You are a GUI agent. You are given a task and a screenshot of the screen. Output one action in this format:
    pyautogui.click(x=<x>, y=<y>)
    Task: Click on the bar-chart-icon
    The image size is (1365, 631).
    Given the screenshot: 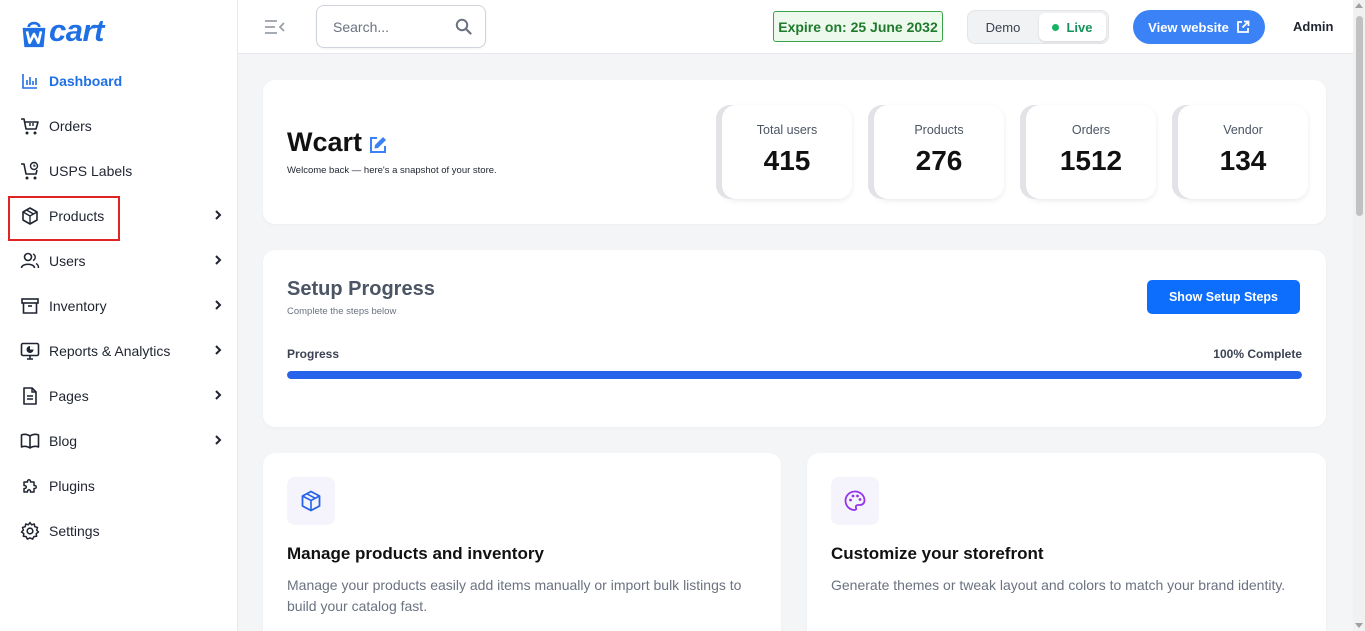 What is the action you would take?
    pyautogui.click(x=30, y=81)
    